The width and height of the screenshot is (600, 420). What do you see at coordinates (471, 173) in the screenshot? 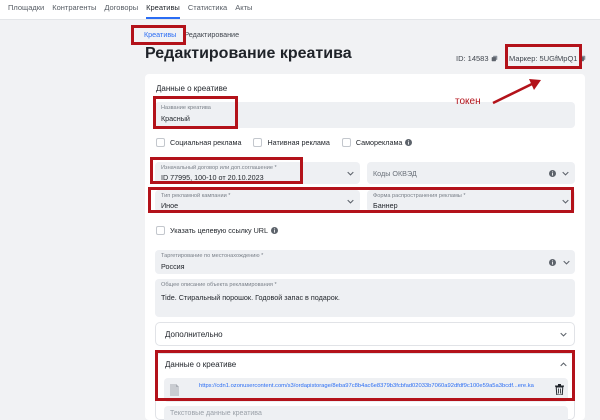
I see `okved-select: Коды ОКВЭД` at bounding box center [471, 173].